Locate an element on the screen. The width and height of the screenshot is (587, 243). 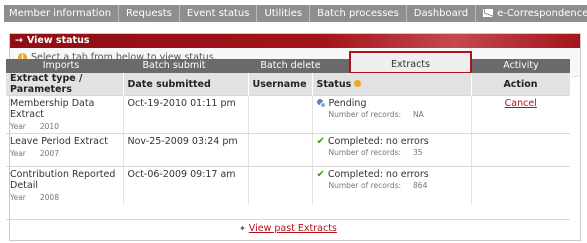
records-count: Number of records: 35 is located at coordinates (398, 152).